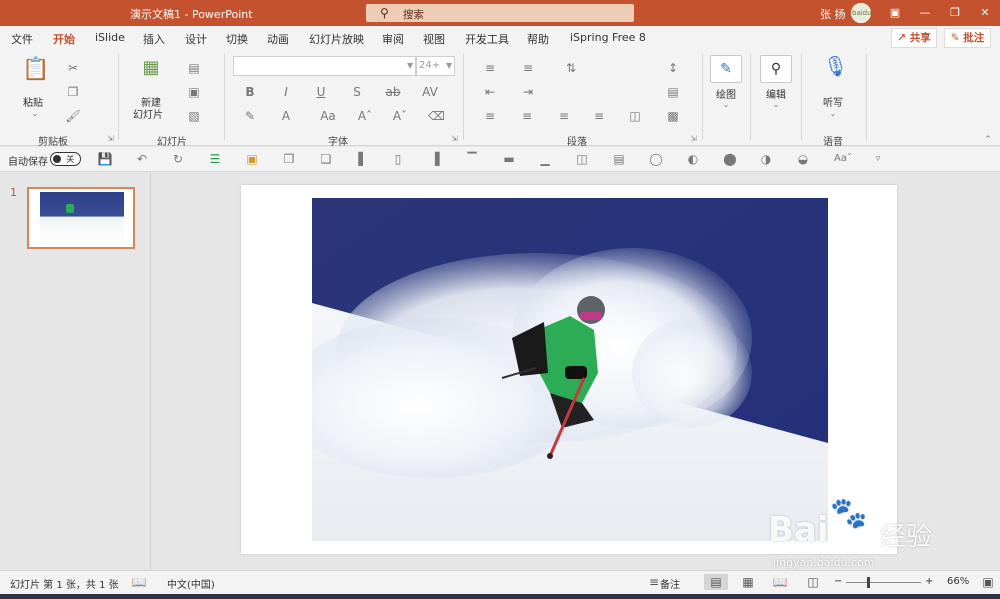  What do you see at coordinates (861, 13) in the screenshot?
I see `avatar: baidu` at bounding box center [861, 13].